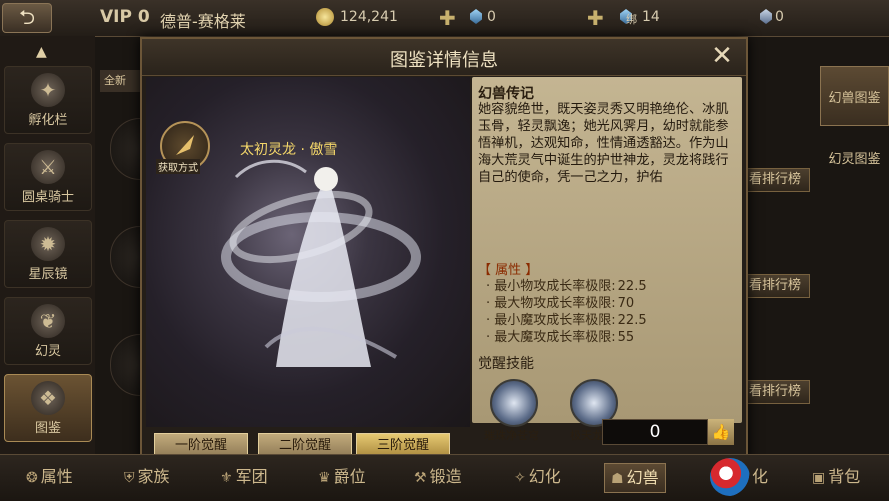 The height and width of the screenshot is (501, 889). What do you see at coordinates (766, 16) in the screenshot?
I see `other-currency-icon` at bounding box center [766, 16].